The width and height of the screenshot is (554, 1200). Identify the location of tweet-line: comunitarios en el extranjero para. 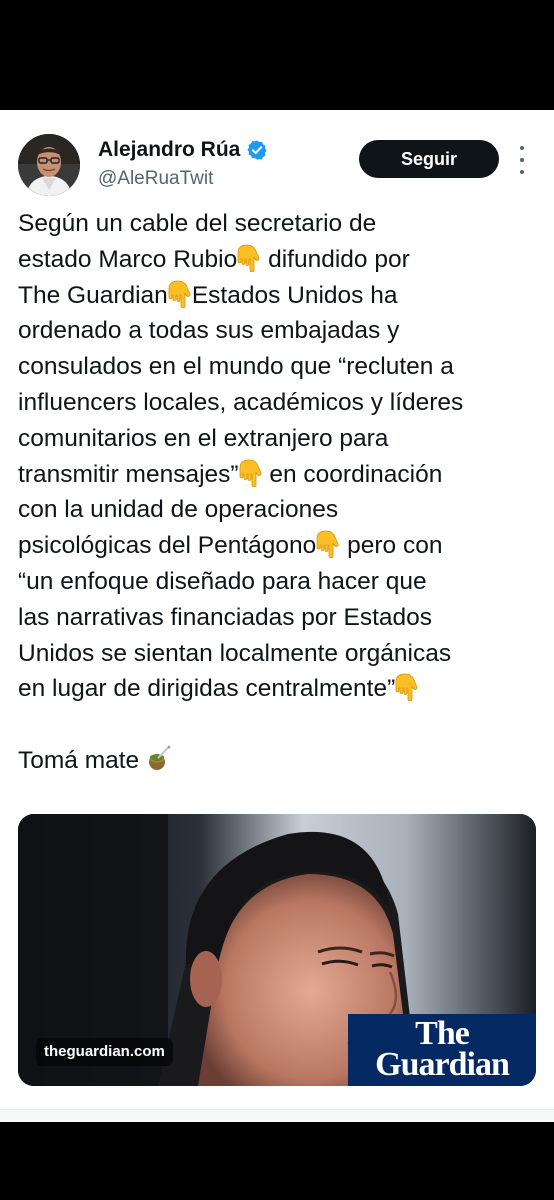
(203, 438).